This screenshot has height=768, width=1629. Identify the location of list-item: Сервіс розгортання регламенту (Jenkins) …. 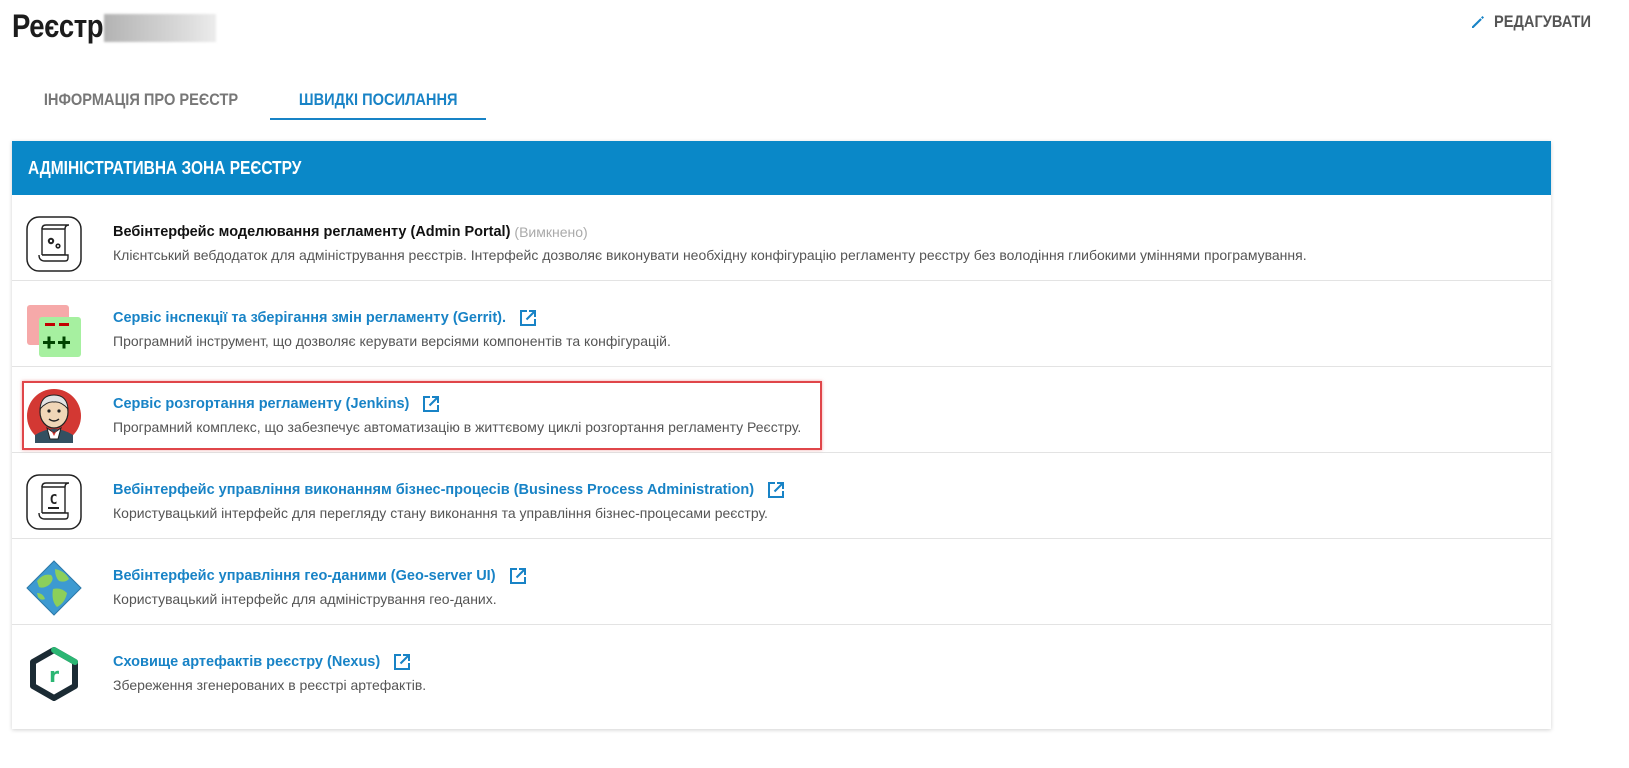
(781, 410).